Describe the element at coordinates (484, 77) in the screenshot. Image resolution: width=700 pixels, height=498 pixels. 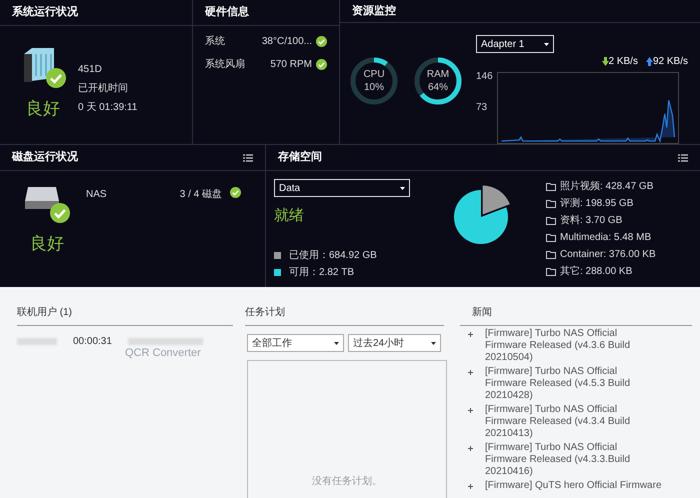
I see `axis-label: 146` at that location.